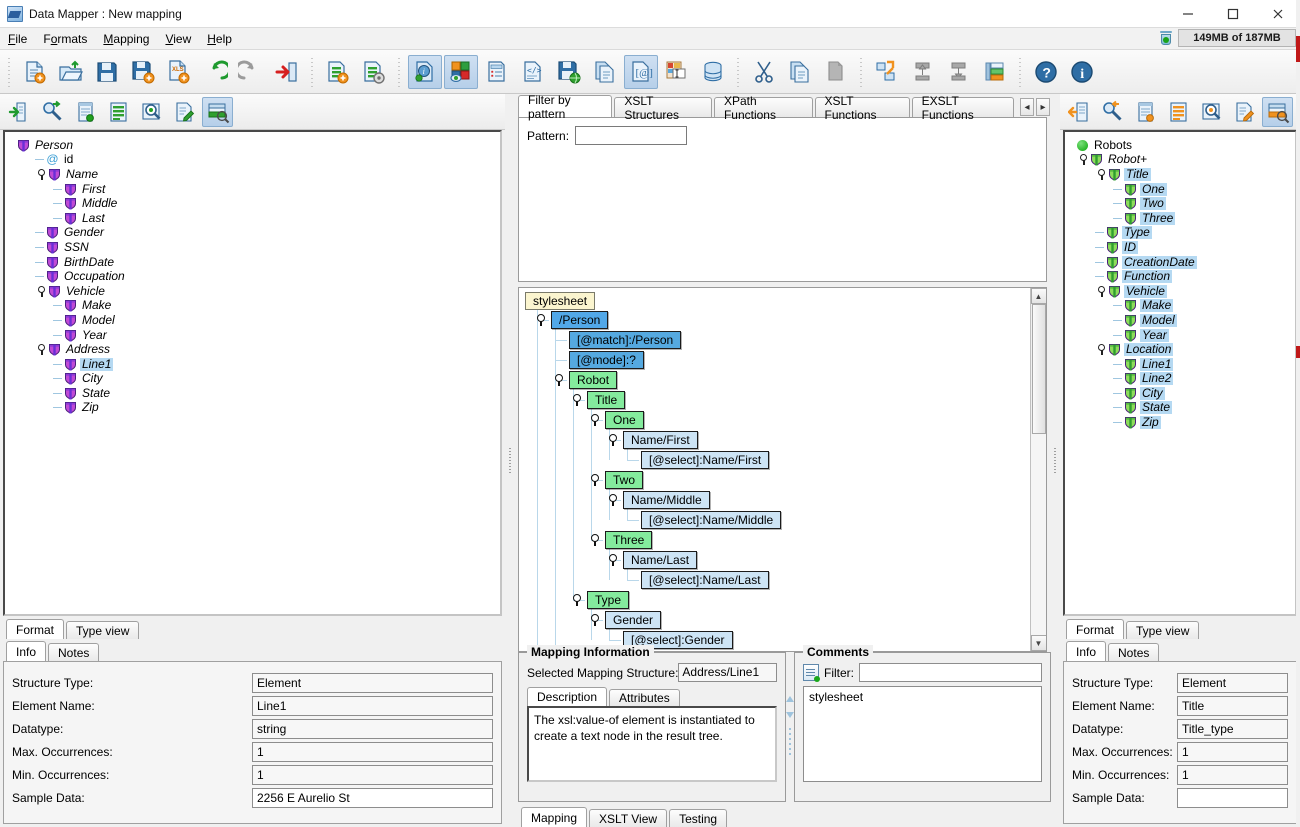 Image resolution: width=1300 pixels, height=827 pixels. What do you see at coordinates (1232, 729) in the screenshot?
I see `datatype-value: Title_type` at bounding box center [1232, 729].